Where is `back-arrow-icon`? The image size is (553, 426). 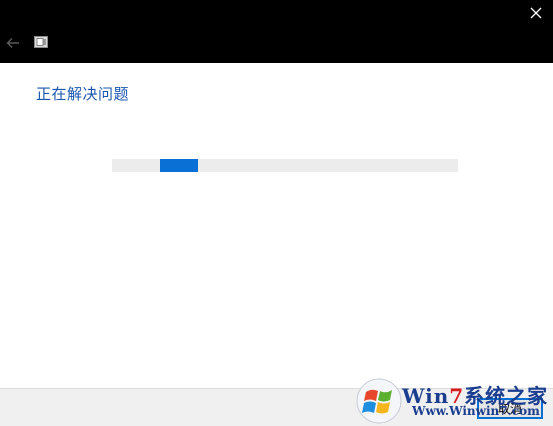 back-arrow-icon is located at coordinates (12, 43).